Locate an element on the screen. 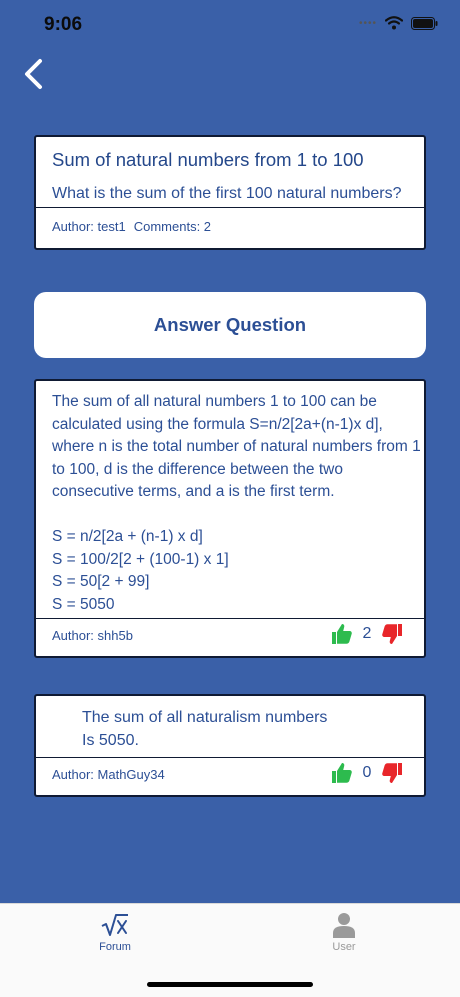 The height and width of the screenshot is (997, 460). tab-forum: Forum is located at coordinates (115, 932).